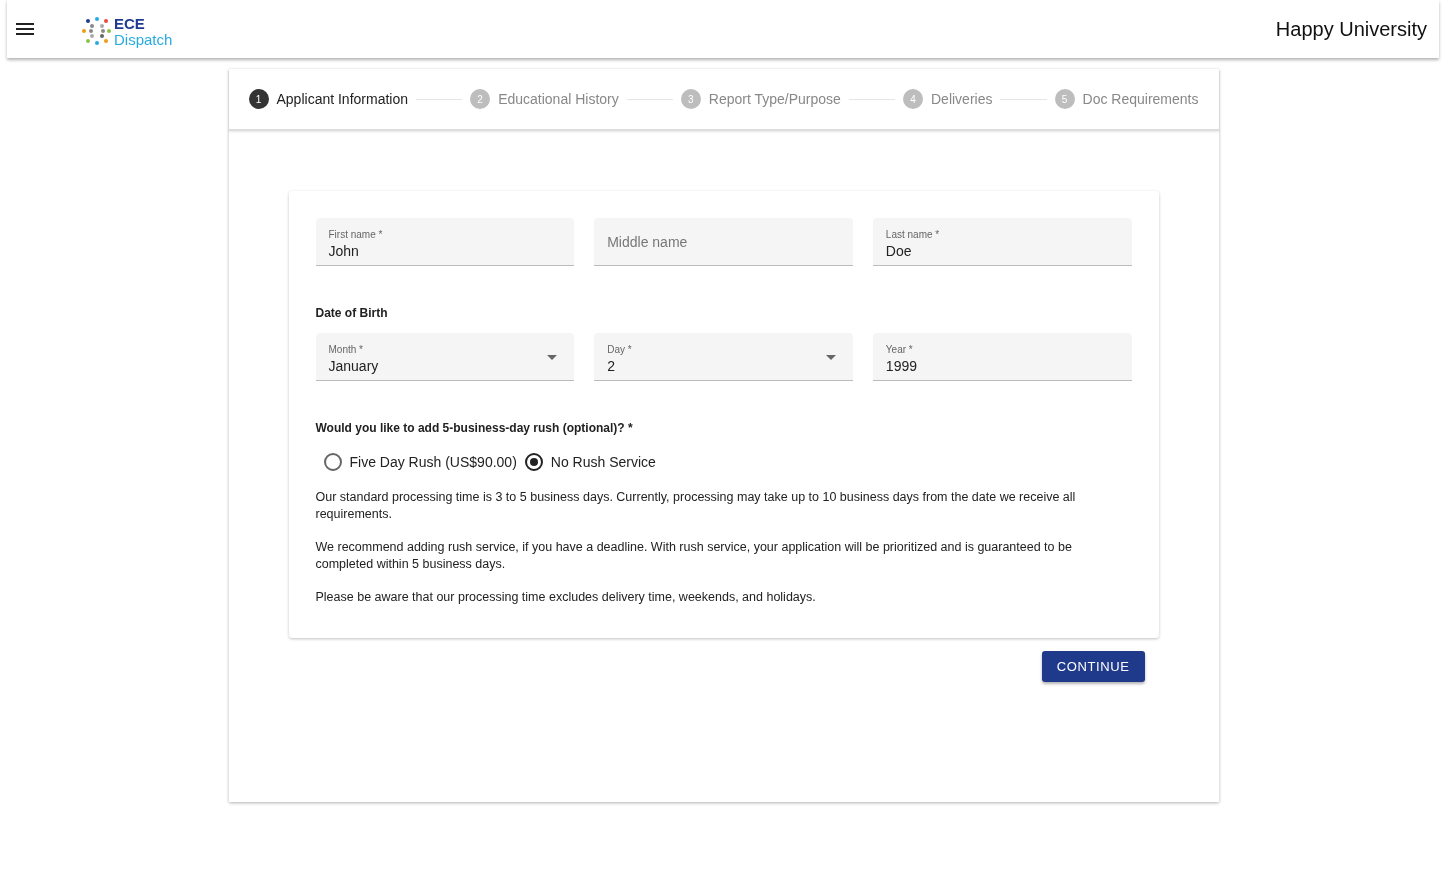  I want to click on text-field: Year * 1999, so click(1002, 357).